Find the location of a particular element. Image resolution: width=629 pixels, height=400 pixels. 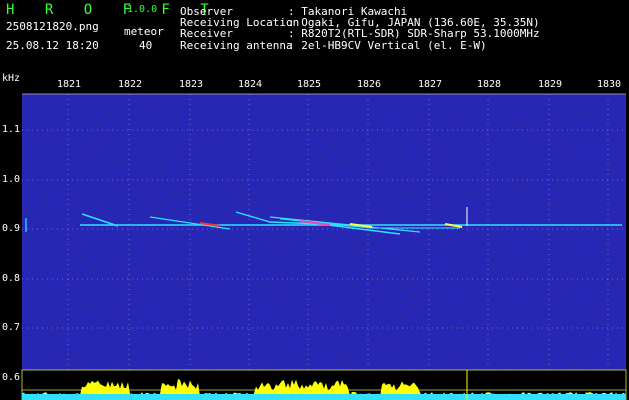

y-tick-label: 0.9 is located at coordinates (11, 228).